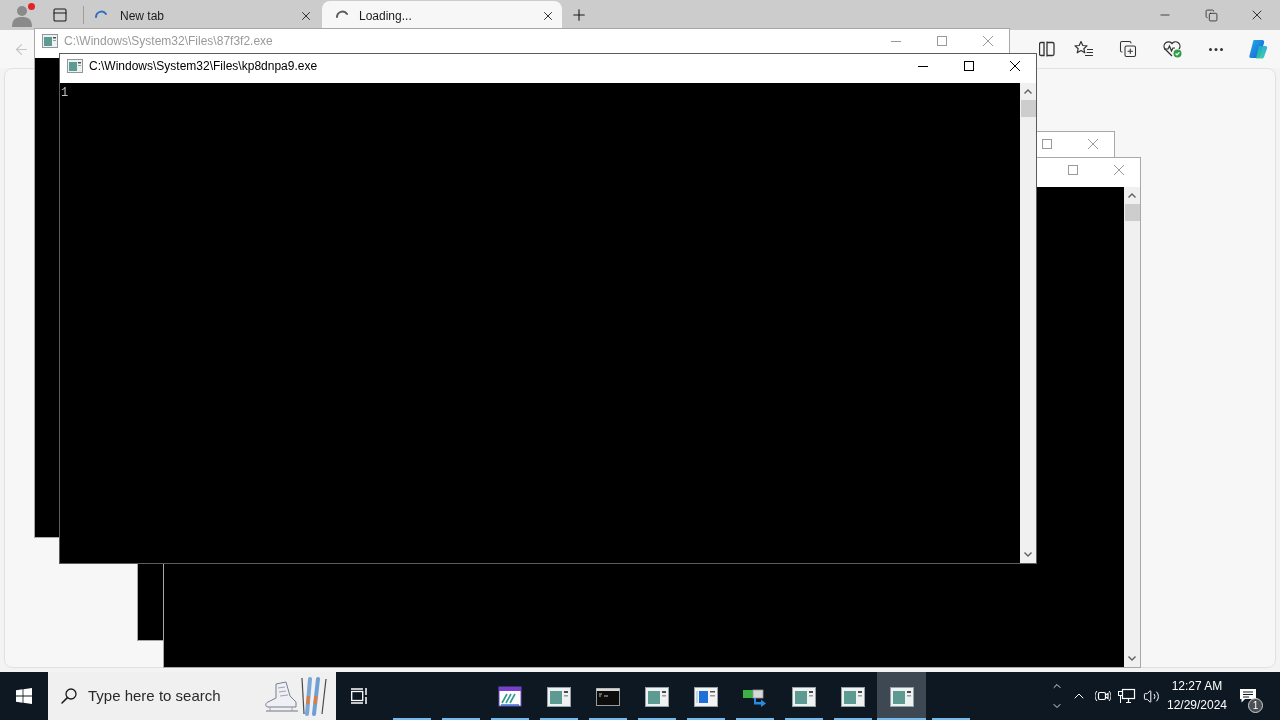 The image size is (1280, 720). Describe the element at coordinates (607, 696) in the screenshot. I see `terminal-icon` at that location.